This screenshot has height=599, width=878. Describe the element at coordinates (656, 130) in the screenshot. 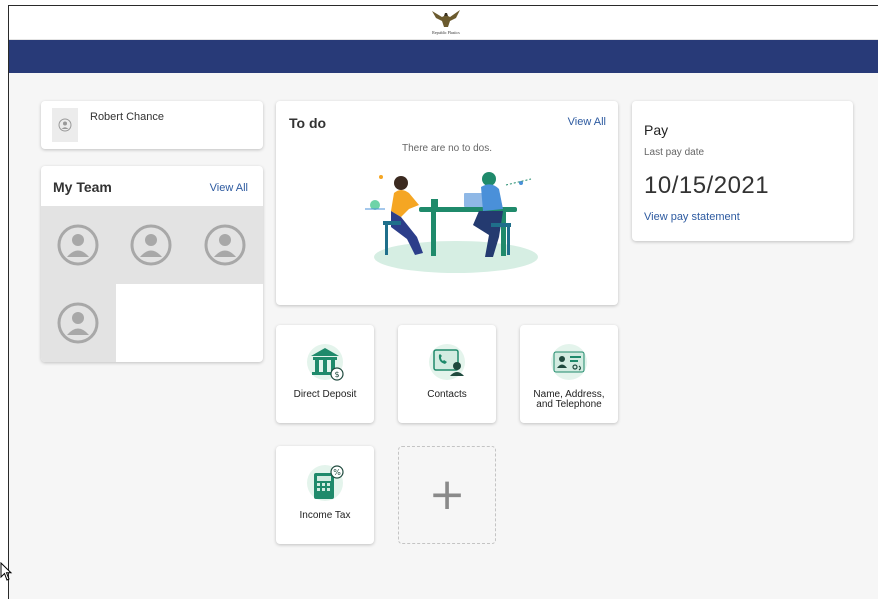

I see `pay-title: Pay` at that location.